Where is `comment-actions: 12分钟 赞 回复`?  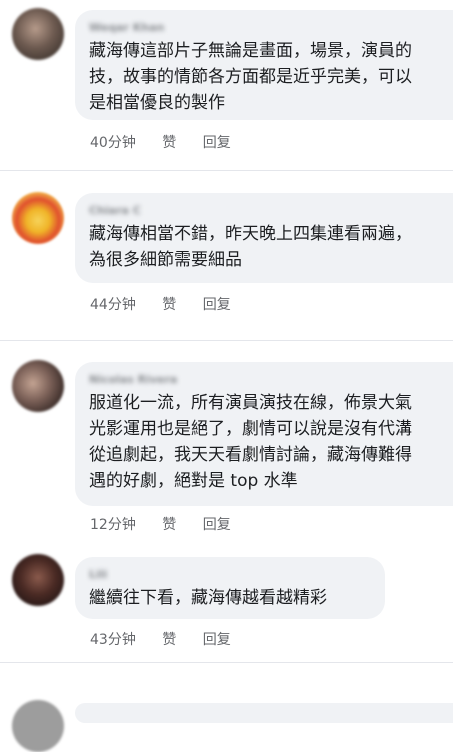 comment-actions: 12分钟 赞 回复 is located at coordinates (171, 524).